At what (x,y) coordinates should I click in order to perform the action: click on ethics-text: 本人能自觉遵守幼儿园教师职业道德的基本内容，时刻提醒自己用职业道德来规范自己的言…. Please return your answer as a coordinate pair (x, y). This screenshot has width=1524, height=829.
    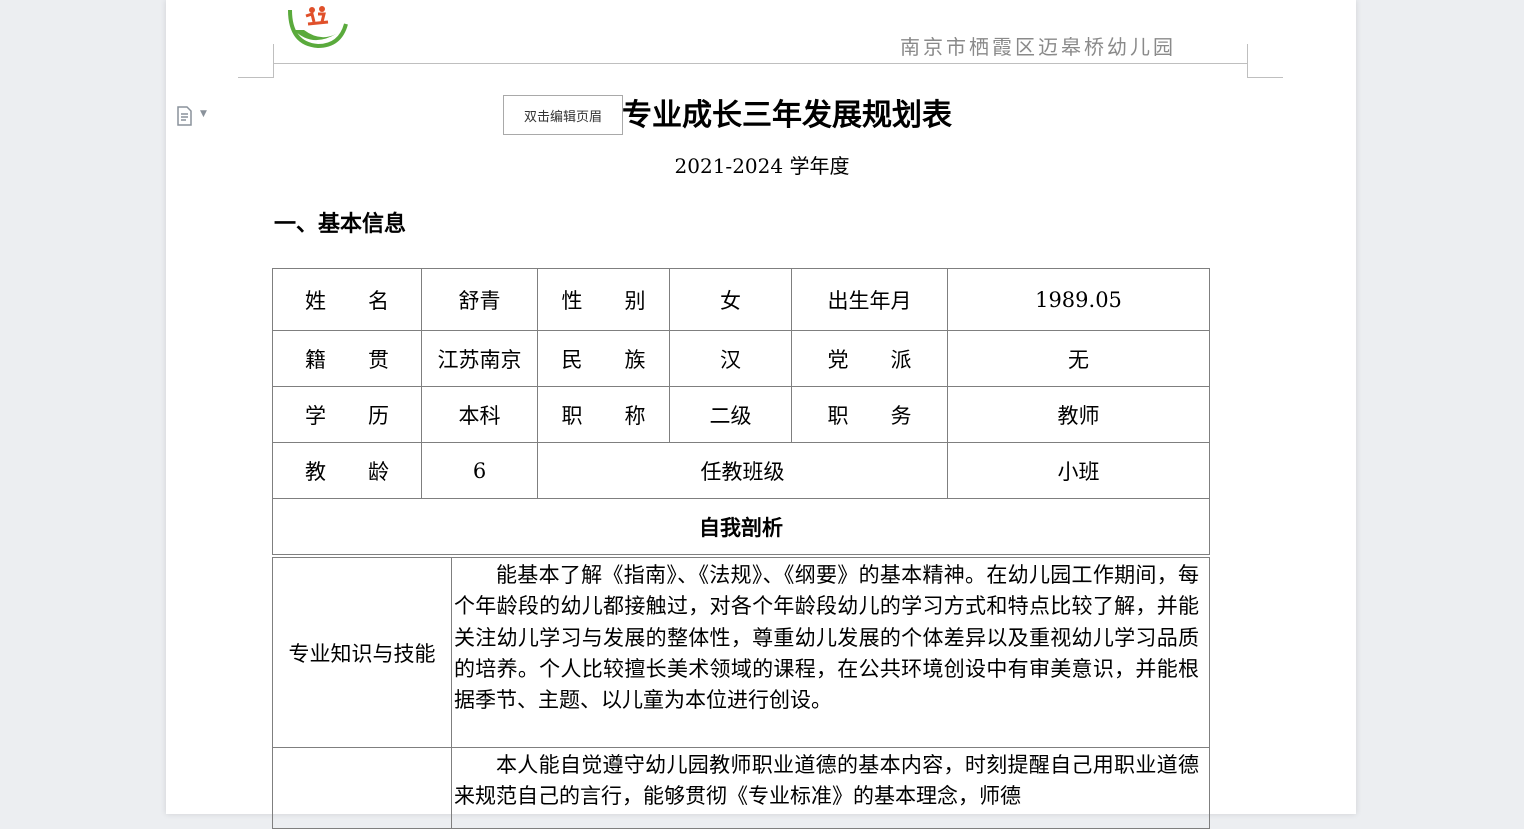
    Looking at the image, I should click on (830, 788).